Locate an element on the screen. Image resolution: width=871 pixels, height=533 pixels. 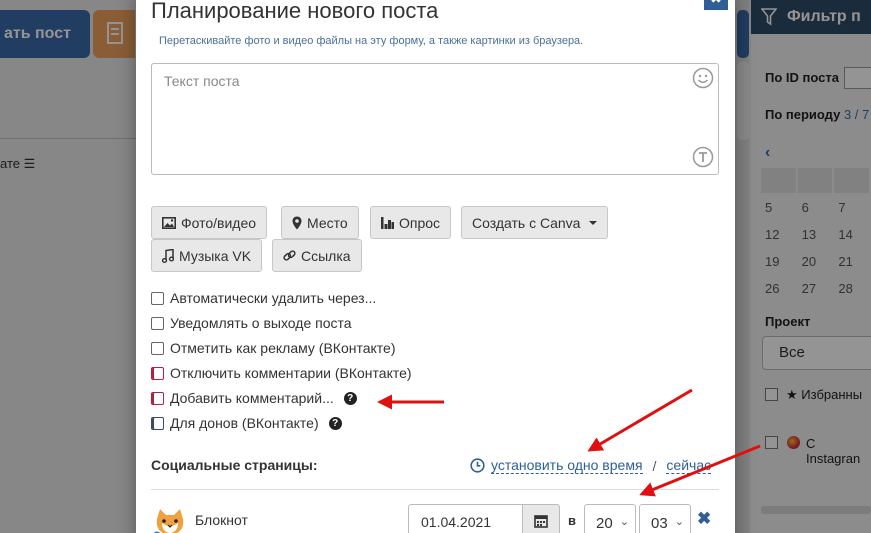
option-mark-ad: Отметить как рекламу (ВКонтакте) is located at coordinates (273, 348).